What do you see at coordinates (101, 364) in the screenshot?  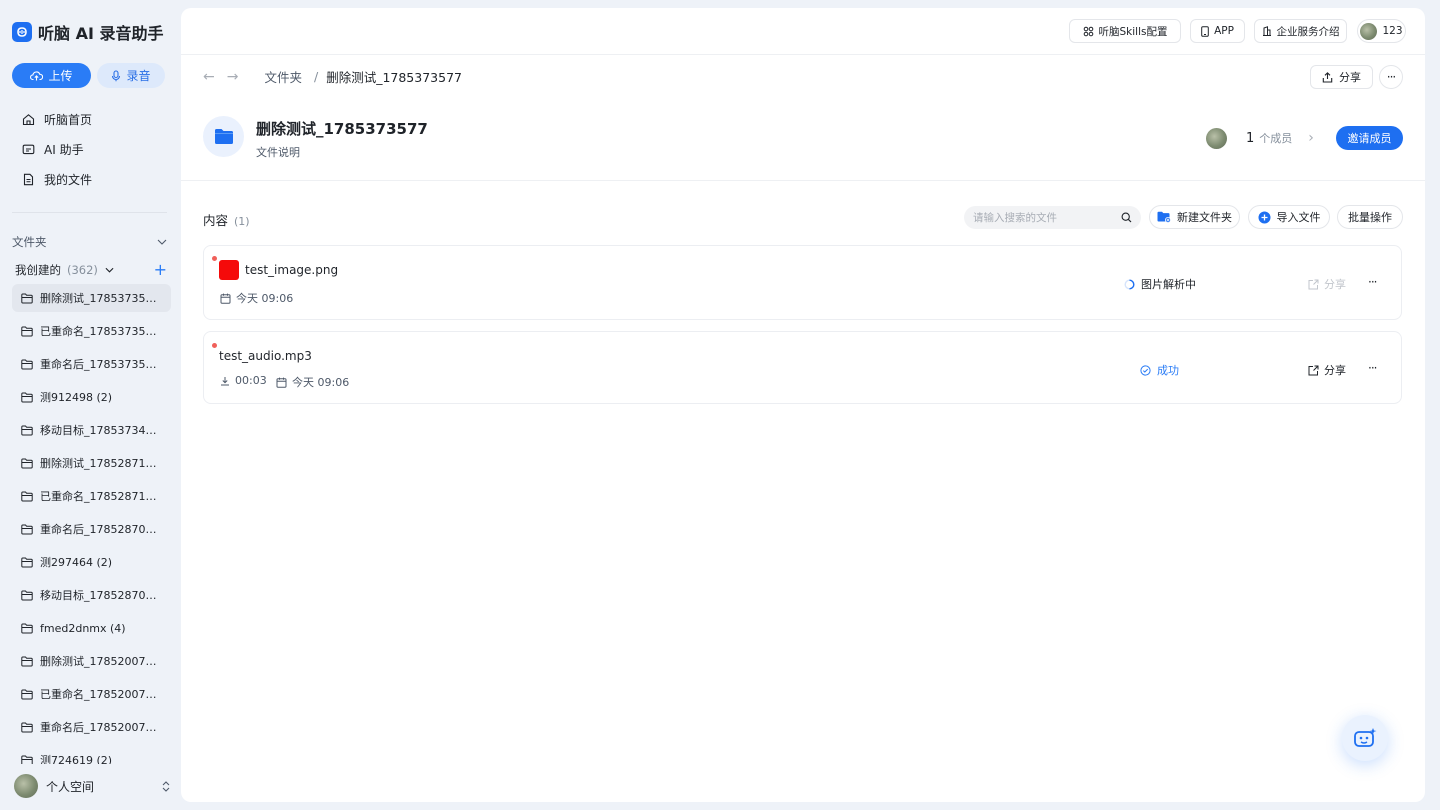 I see `folder-item-label: 重命名后_1785373552 (1)` at bounding box center [101, 364].